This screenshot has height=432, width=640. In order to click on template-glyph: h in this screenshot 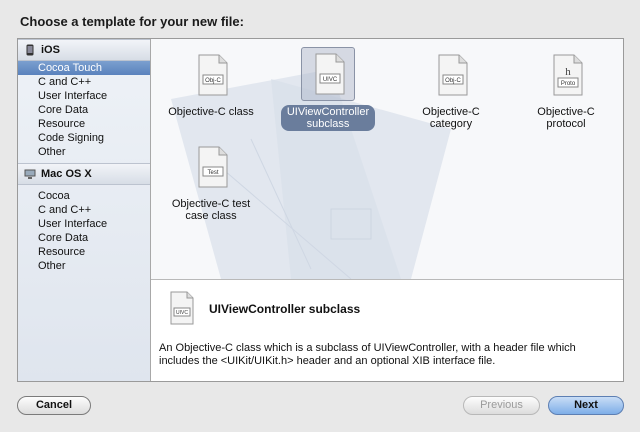, I will do `click(568, 72)`.